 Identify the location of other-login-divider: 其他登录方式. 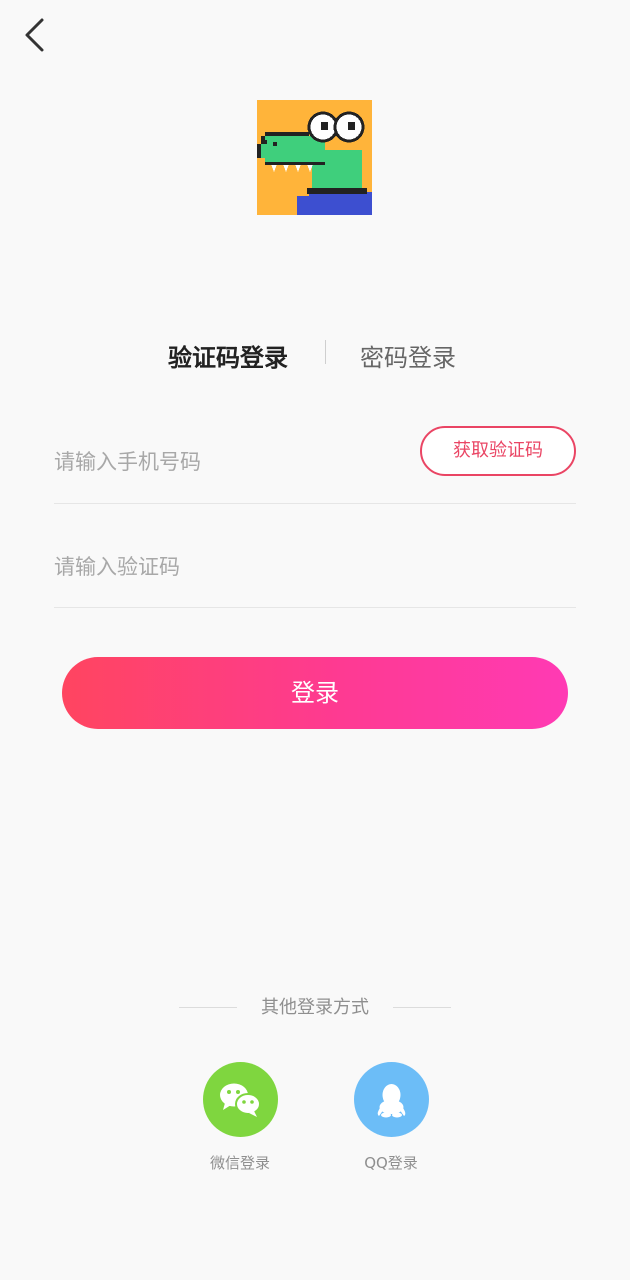
(315, 1008).